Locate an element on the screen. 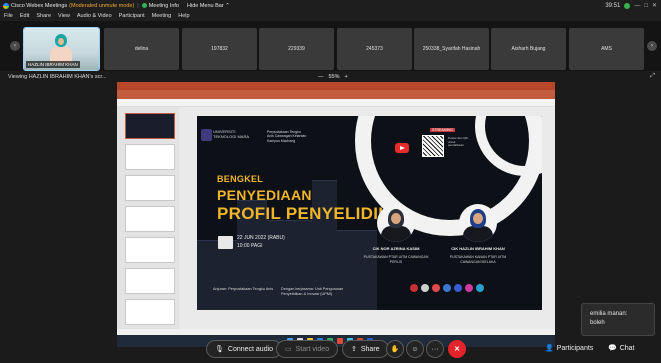  chat-message: boleh is located at coordinates (597, 323).